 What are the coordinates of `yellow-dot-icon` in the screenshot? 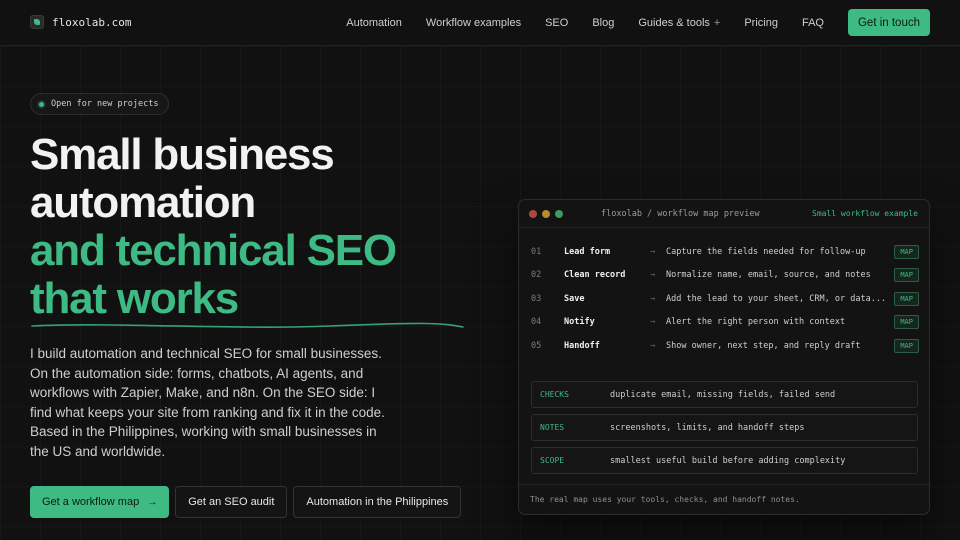 It's located at (546, 214).